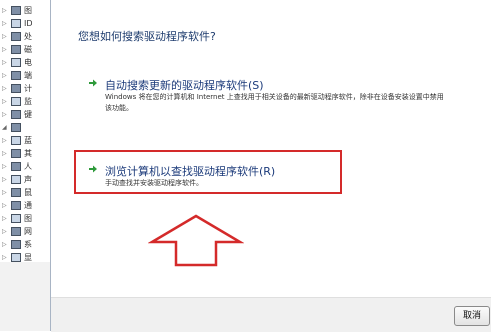 This screenshot has width=491, height=332. I want to click on tree-item-label: 蓝, so click(28, 140).